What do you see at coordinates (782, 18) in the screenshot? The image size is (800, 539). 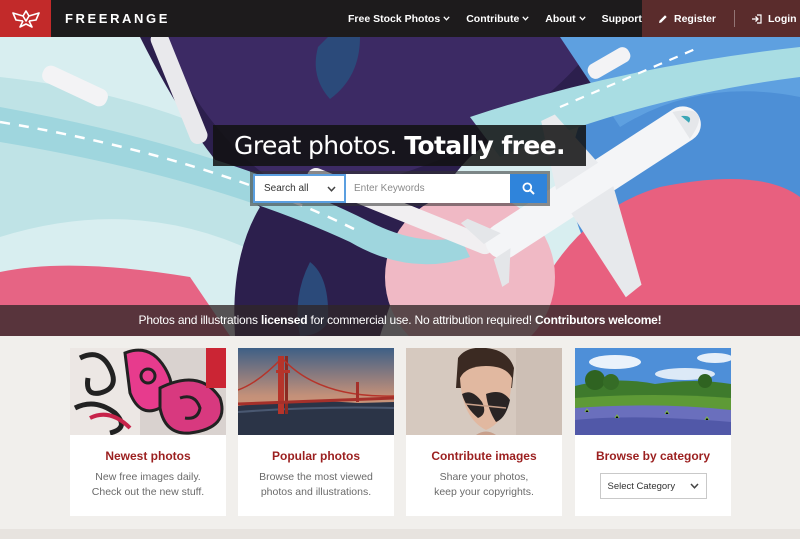 I see `login-label: Login` at bounding box center [782, 18].